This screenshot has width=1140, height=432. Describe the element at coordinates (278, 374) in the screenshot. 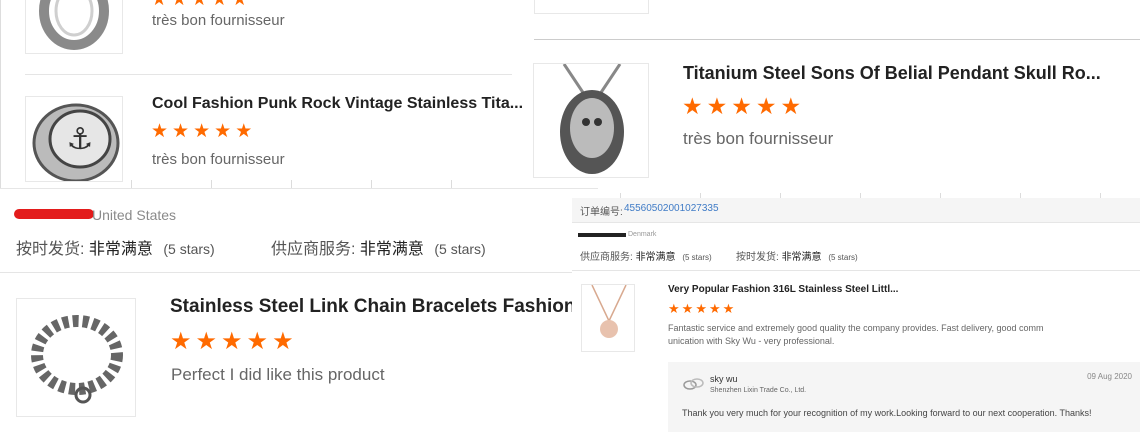

I see `review-comment-bracelet: Perfect I did like this product` at that location.